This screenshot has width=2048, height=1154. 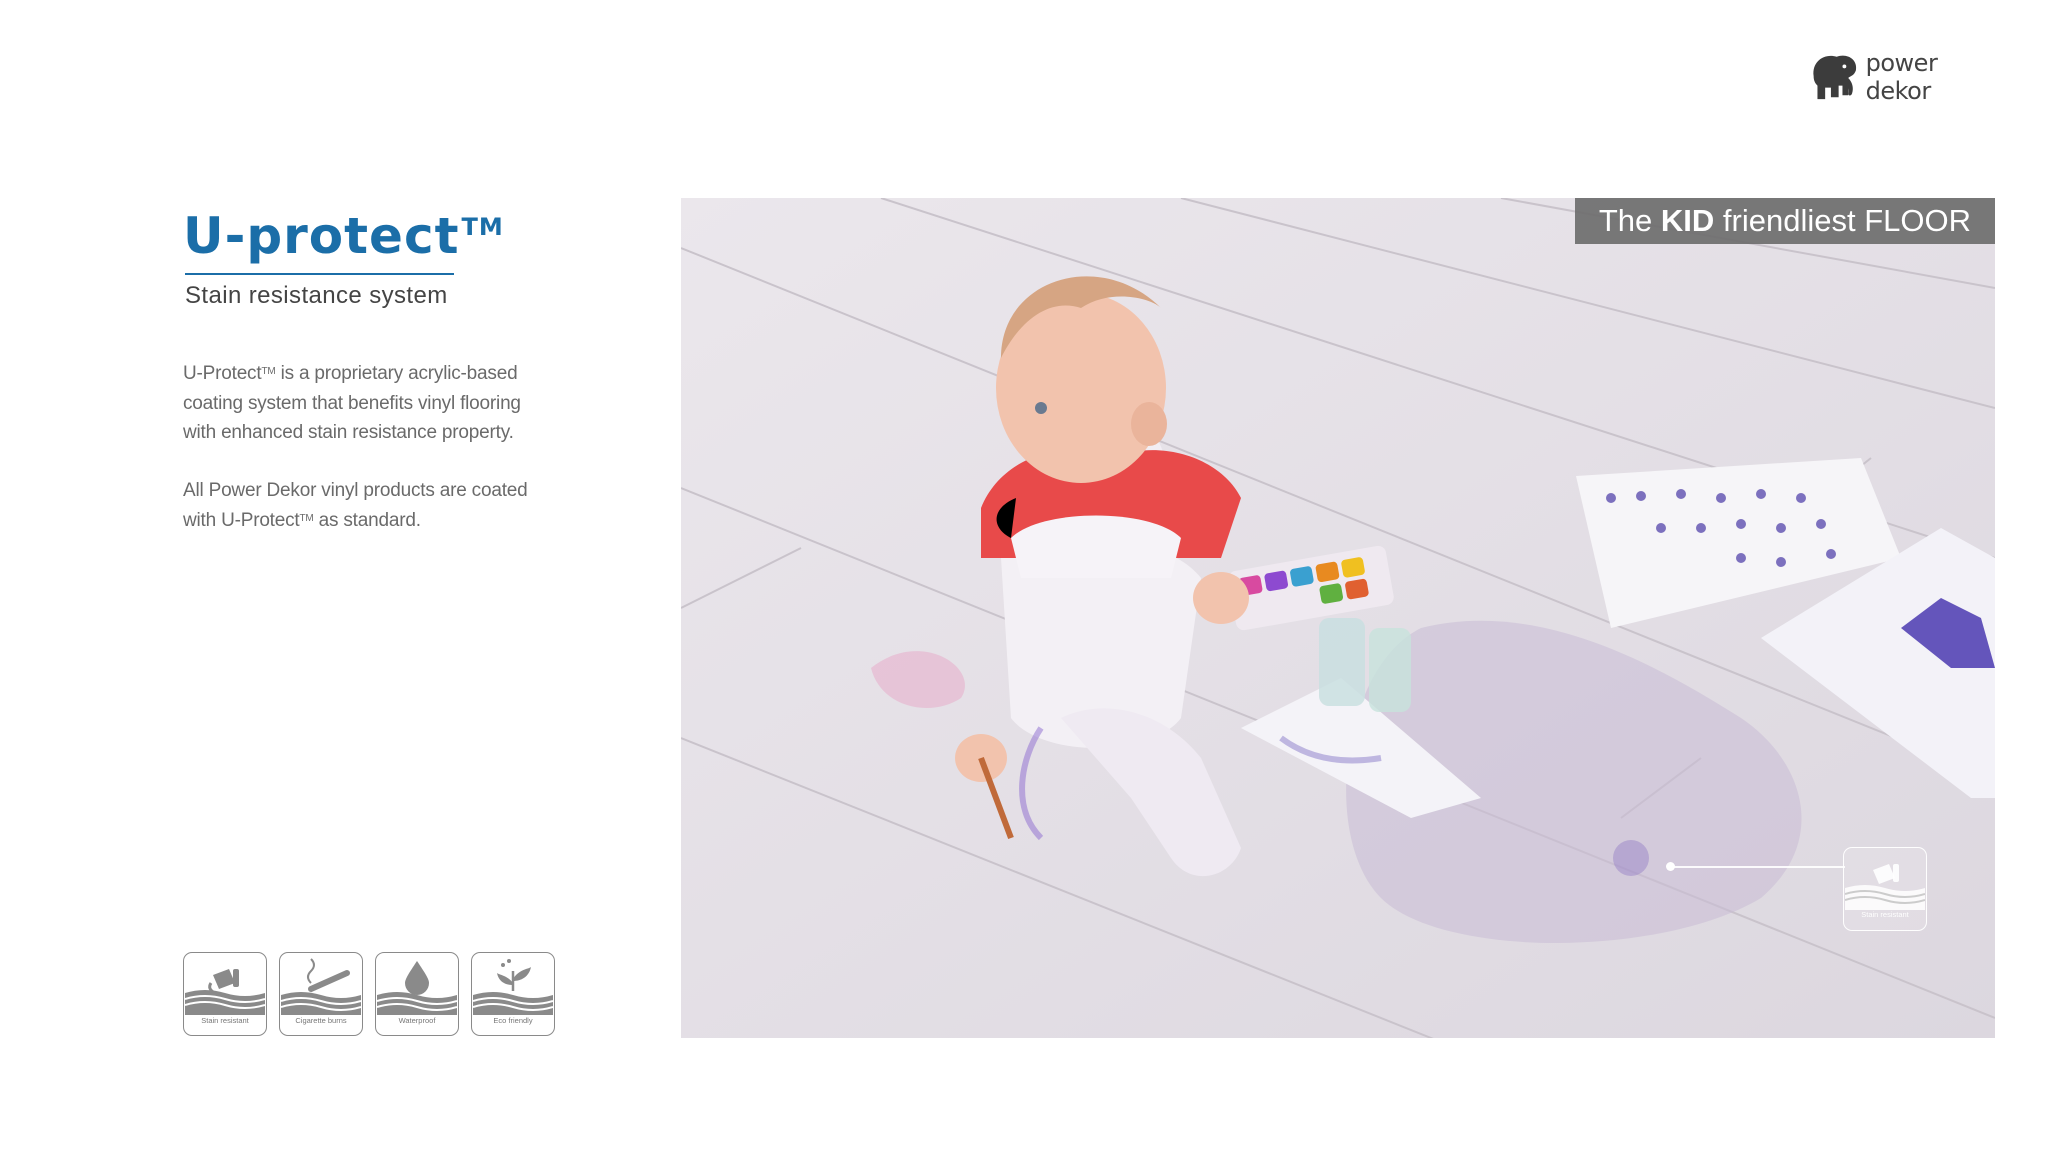 I want to click on description-text: with enhanced stain resistance property., so click(x=348, y=432).